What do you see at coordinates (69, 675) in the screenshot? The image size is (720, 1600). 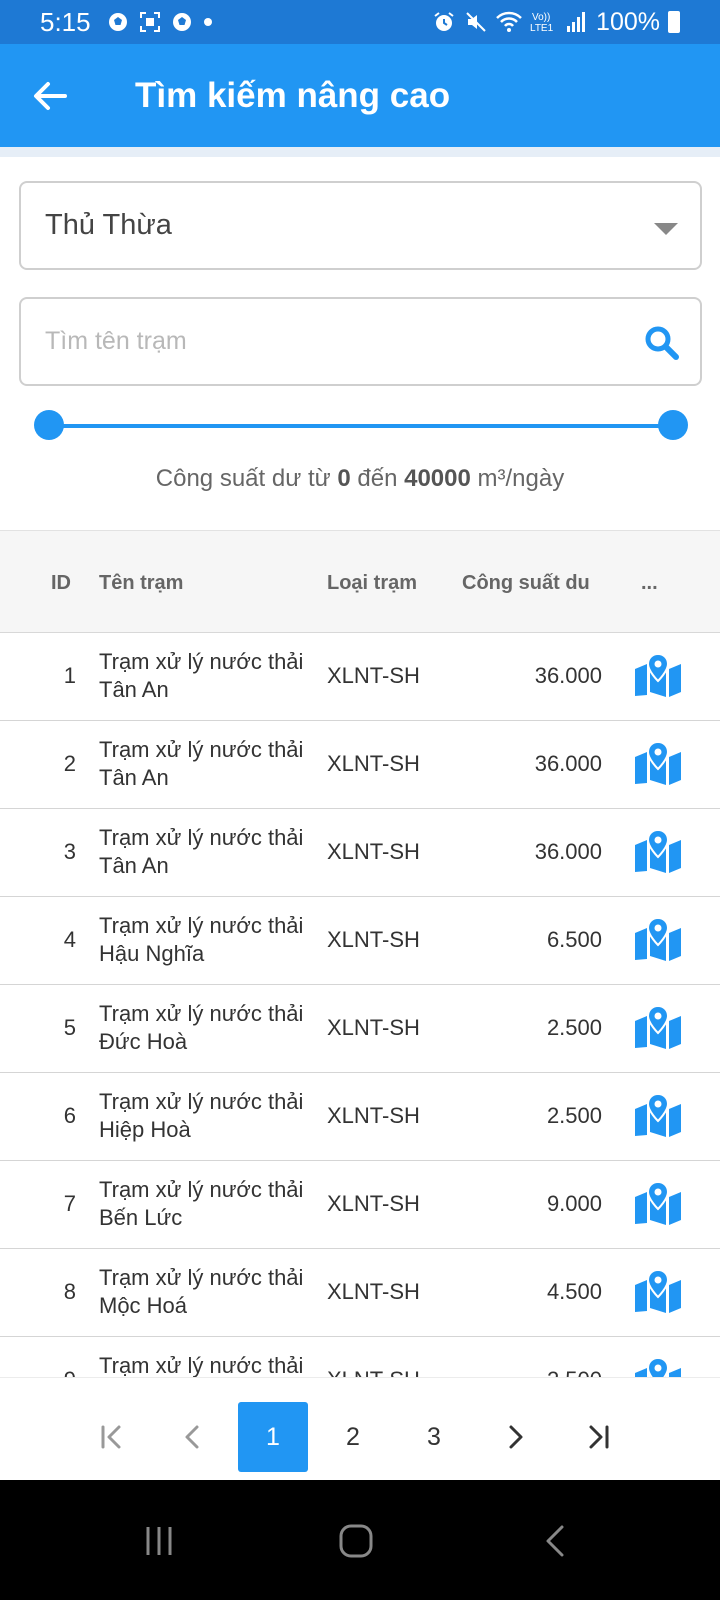 I see `row-id: 1` at bounding box center [69, 675].